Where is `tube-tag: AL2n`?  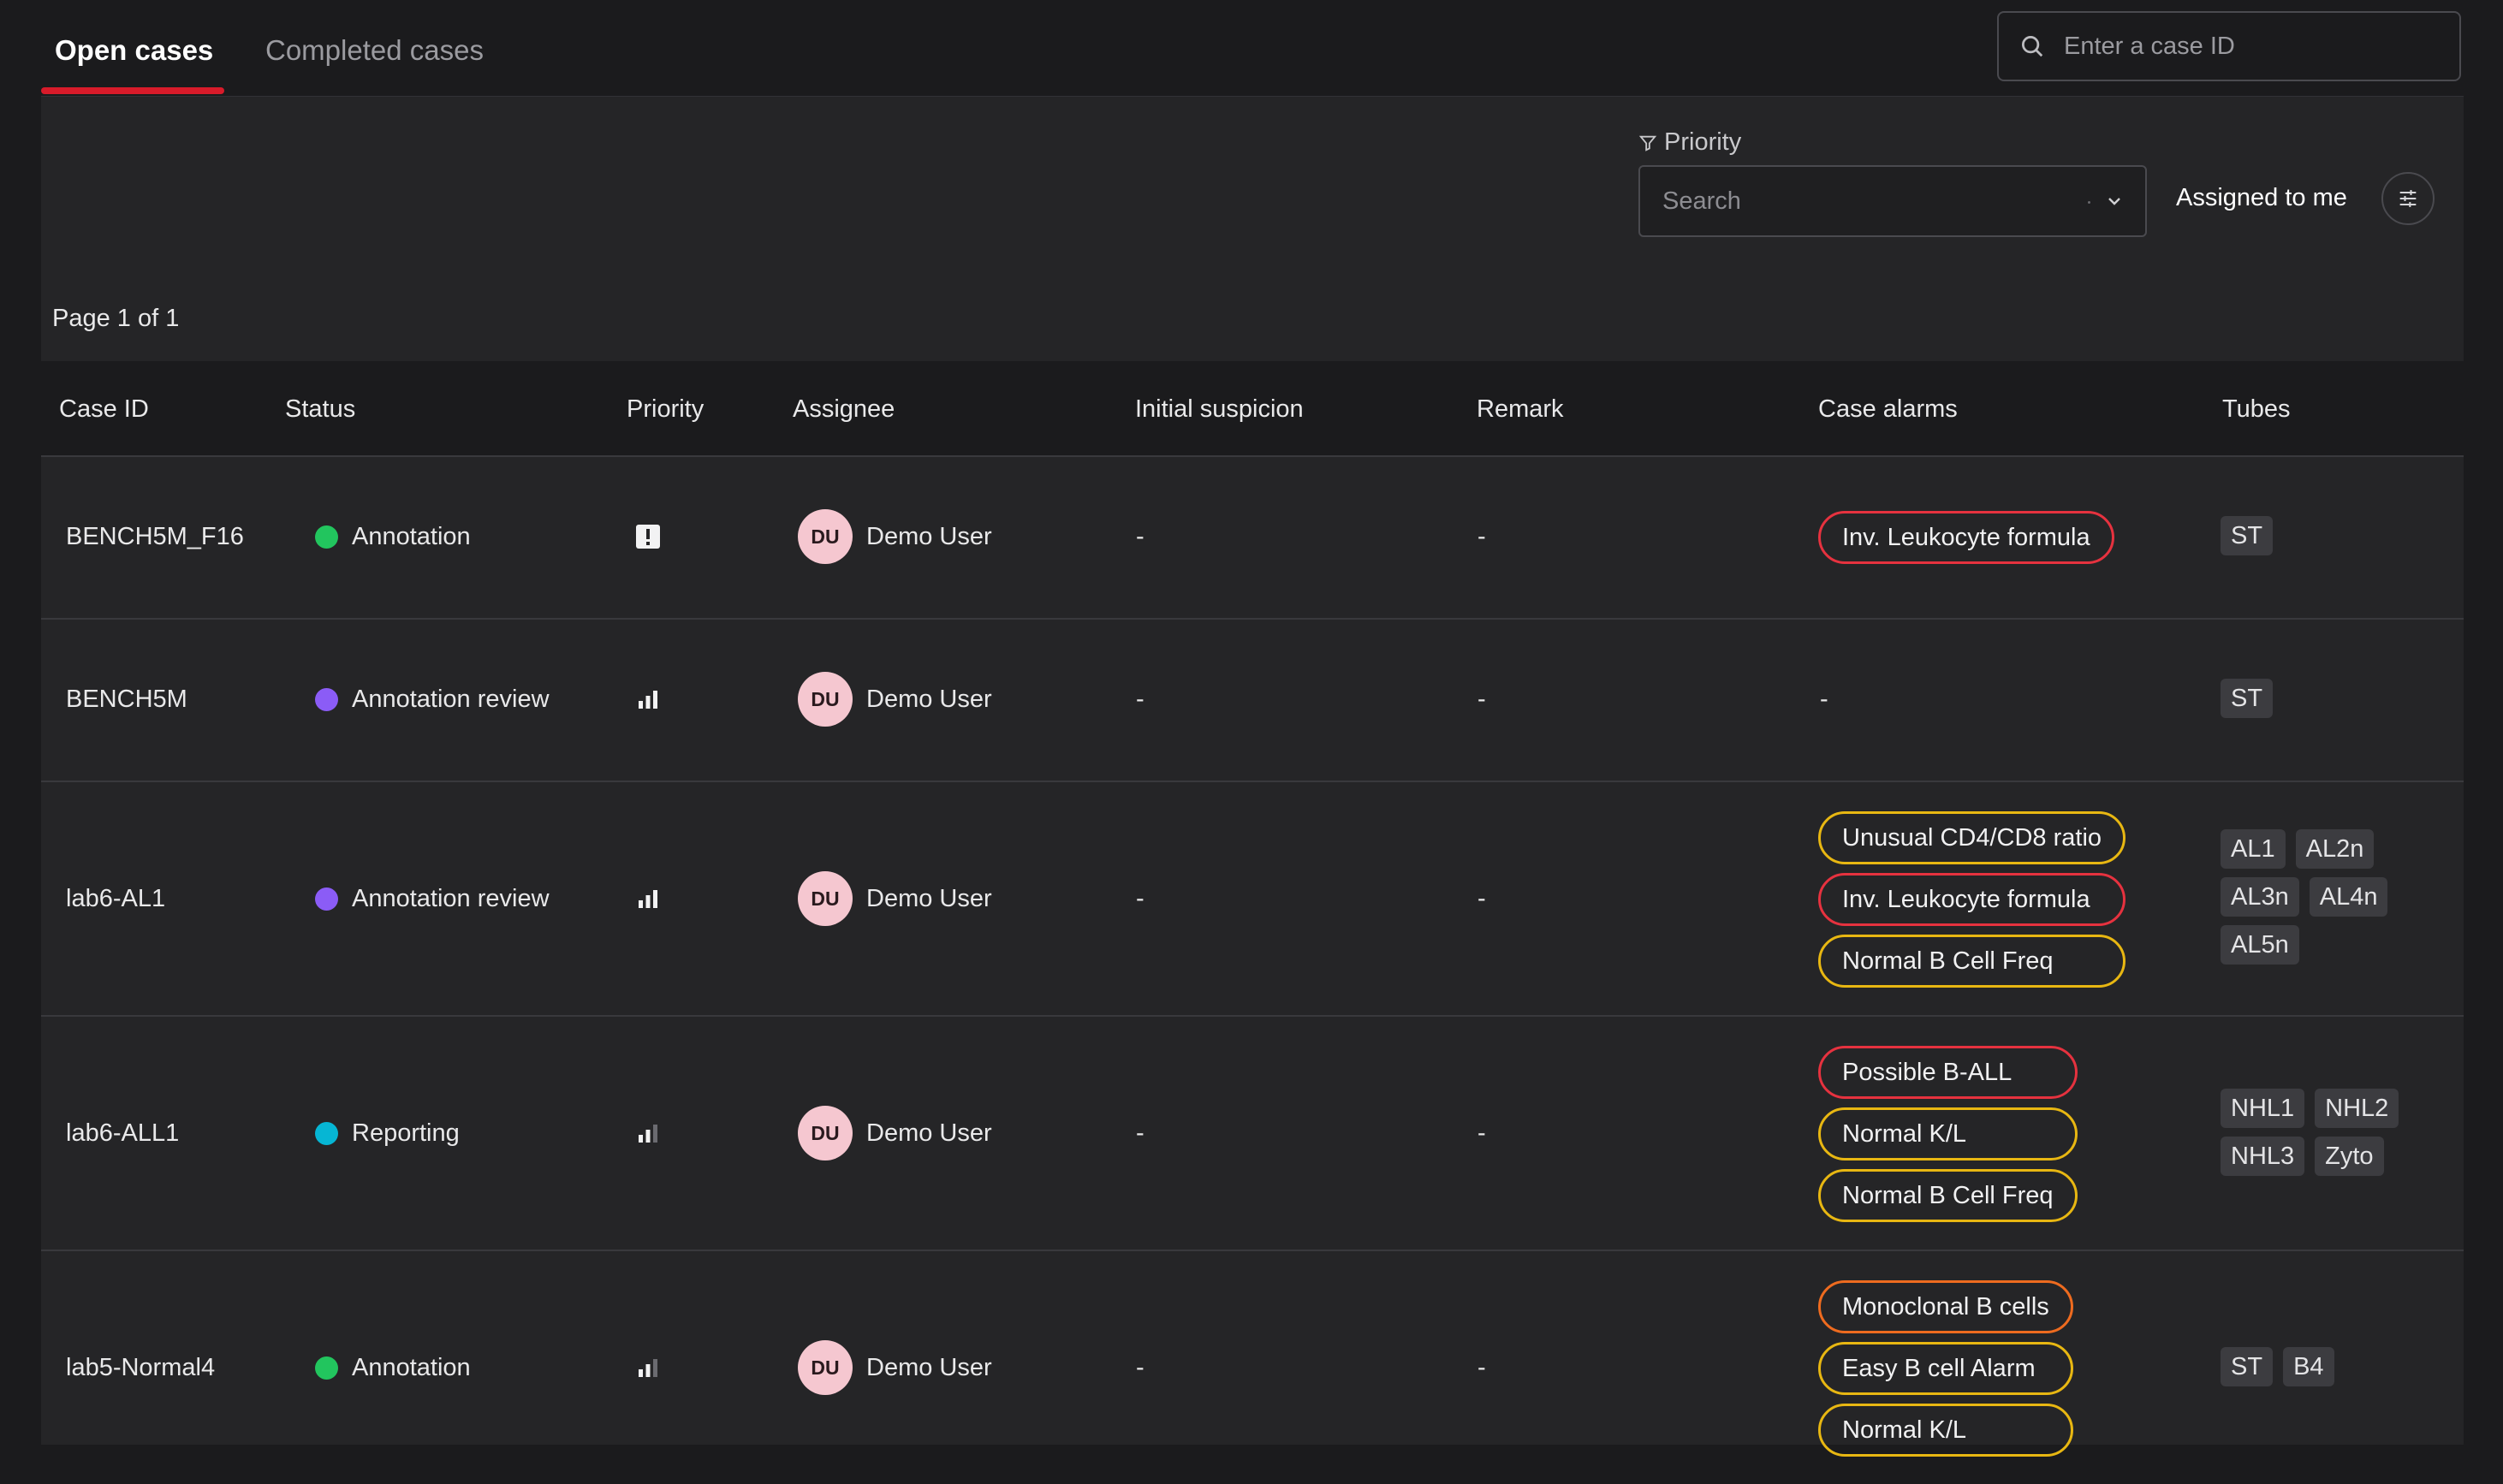
tube-tag: AL2n is located at coordinates (2335, 849).